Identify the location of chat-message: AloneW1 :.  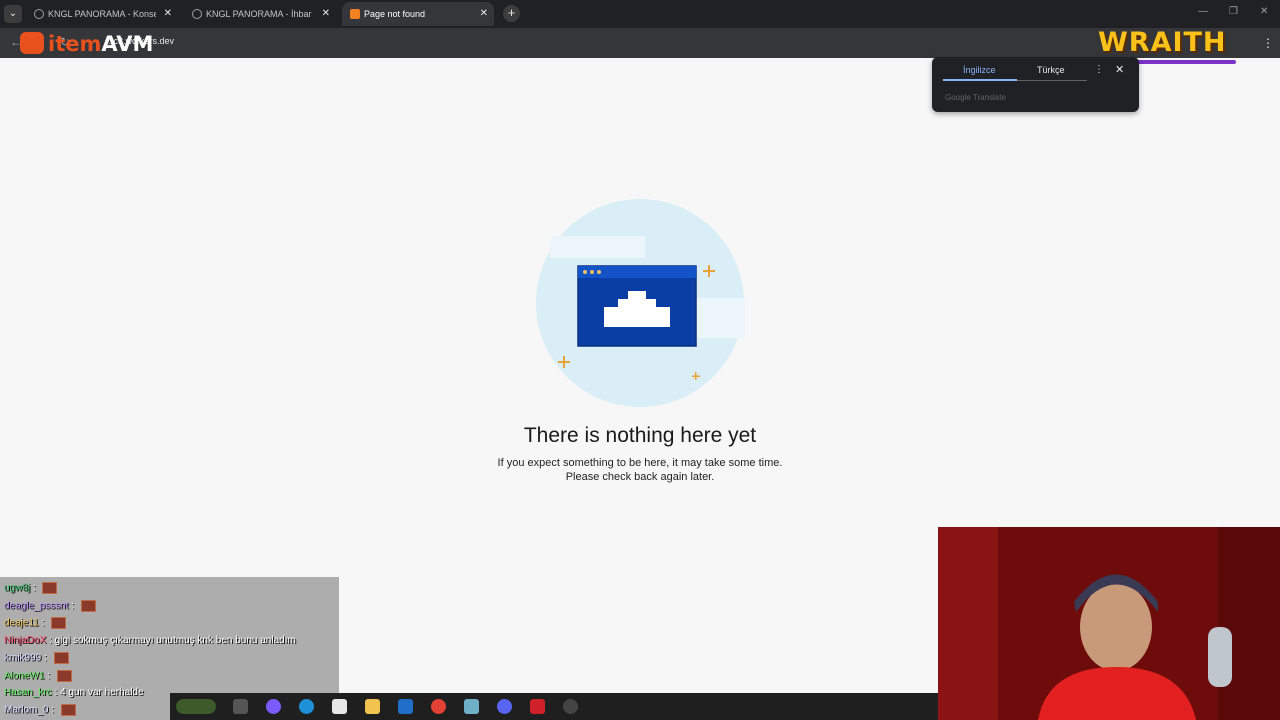
(38, 676).